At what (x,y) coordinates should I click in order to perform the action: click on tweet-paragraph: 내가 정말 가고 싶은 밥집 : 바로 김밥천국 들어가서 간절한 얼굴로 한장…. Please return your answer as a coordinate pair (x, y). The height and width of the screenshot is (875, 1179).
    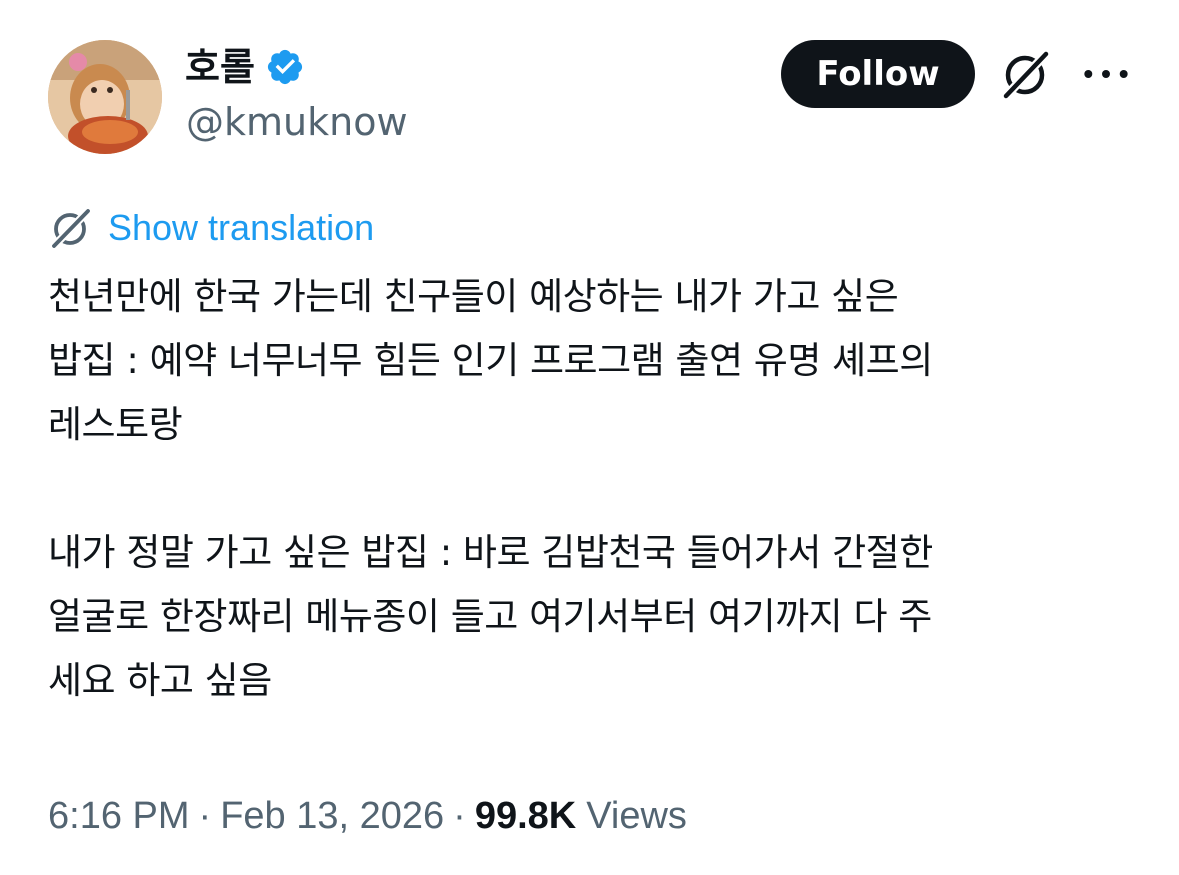
    Looking at the image, I should click on (490, 616).